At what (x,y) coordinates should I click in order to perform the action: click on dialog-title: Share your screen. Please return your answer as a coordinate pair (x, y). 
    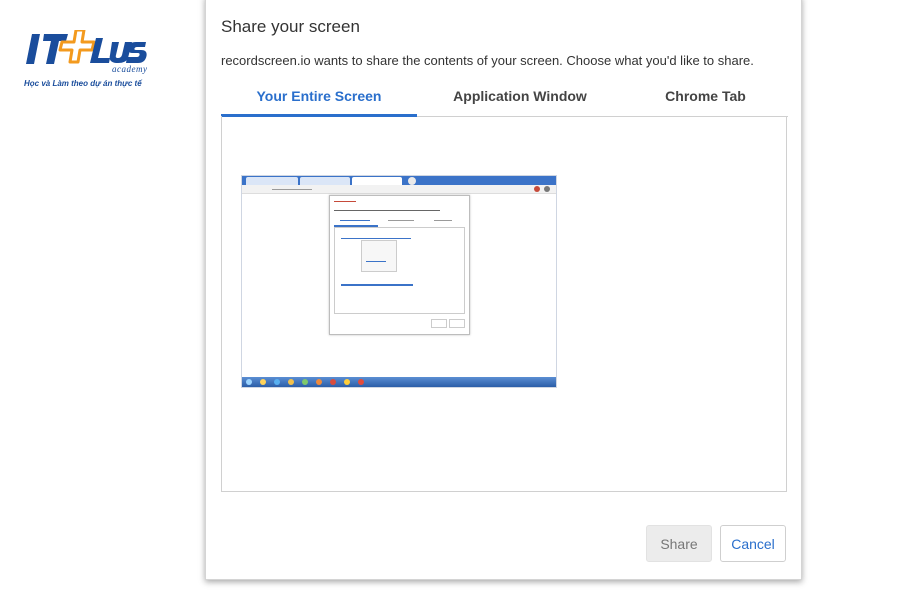
    Looking at the image, I should click on (290, 26).